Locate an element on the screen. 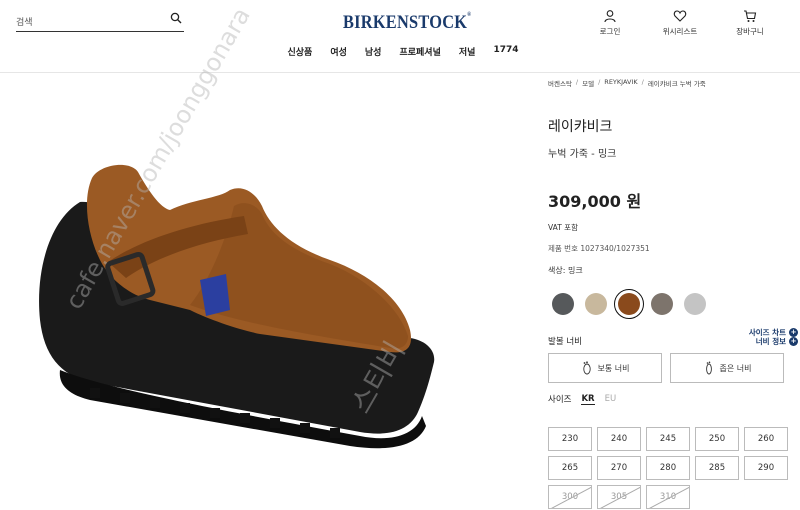 The image size is (800, 510). product-number: 제품 번호 1027340/1027351 is located at coordinates (599, 248).